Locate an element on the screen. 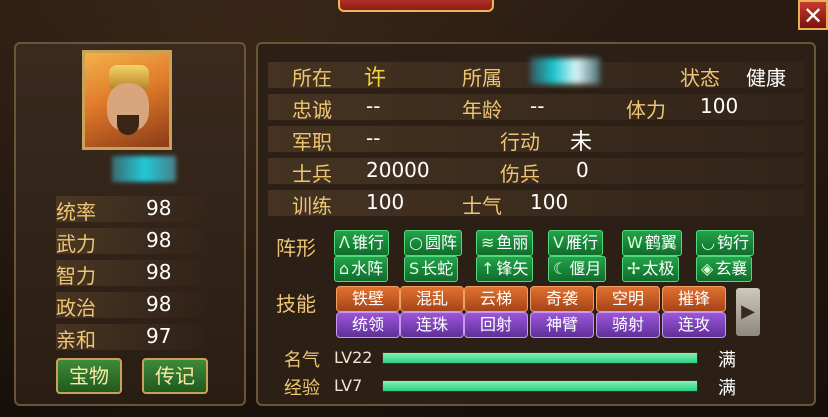  fame-level: LV22 is located at coordinates (353, 357).